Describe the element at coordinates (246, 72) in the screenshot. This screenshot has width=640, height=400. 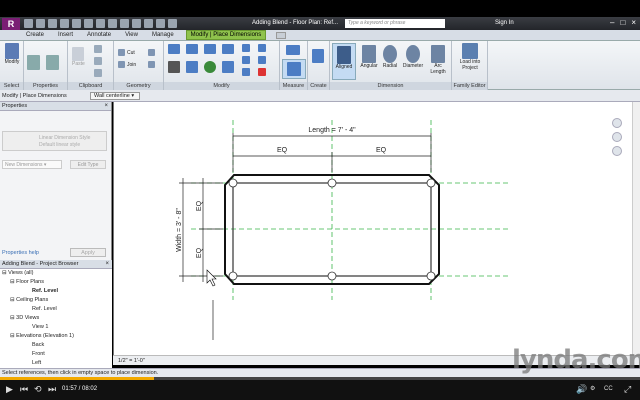
I see `scale-button` at that location.